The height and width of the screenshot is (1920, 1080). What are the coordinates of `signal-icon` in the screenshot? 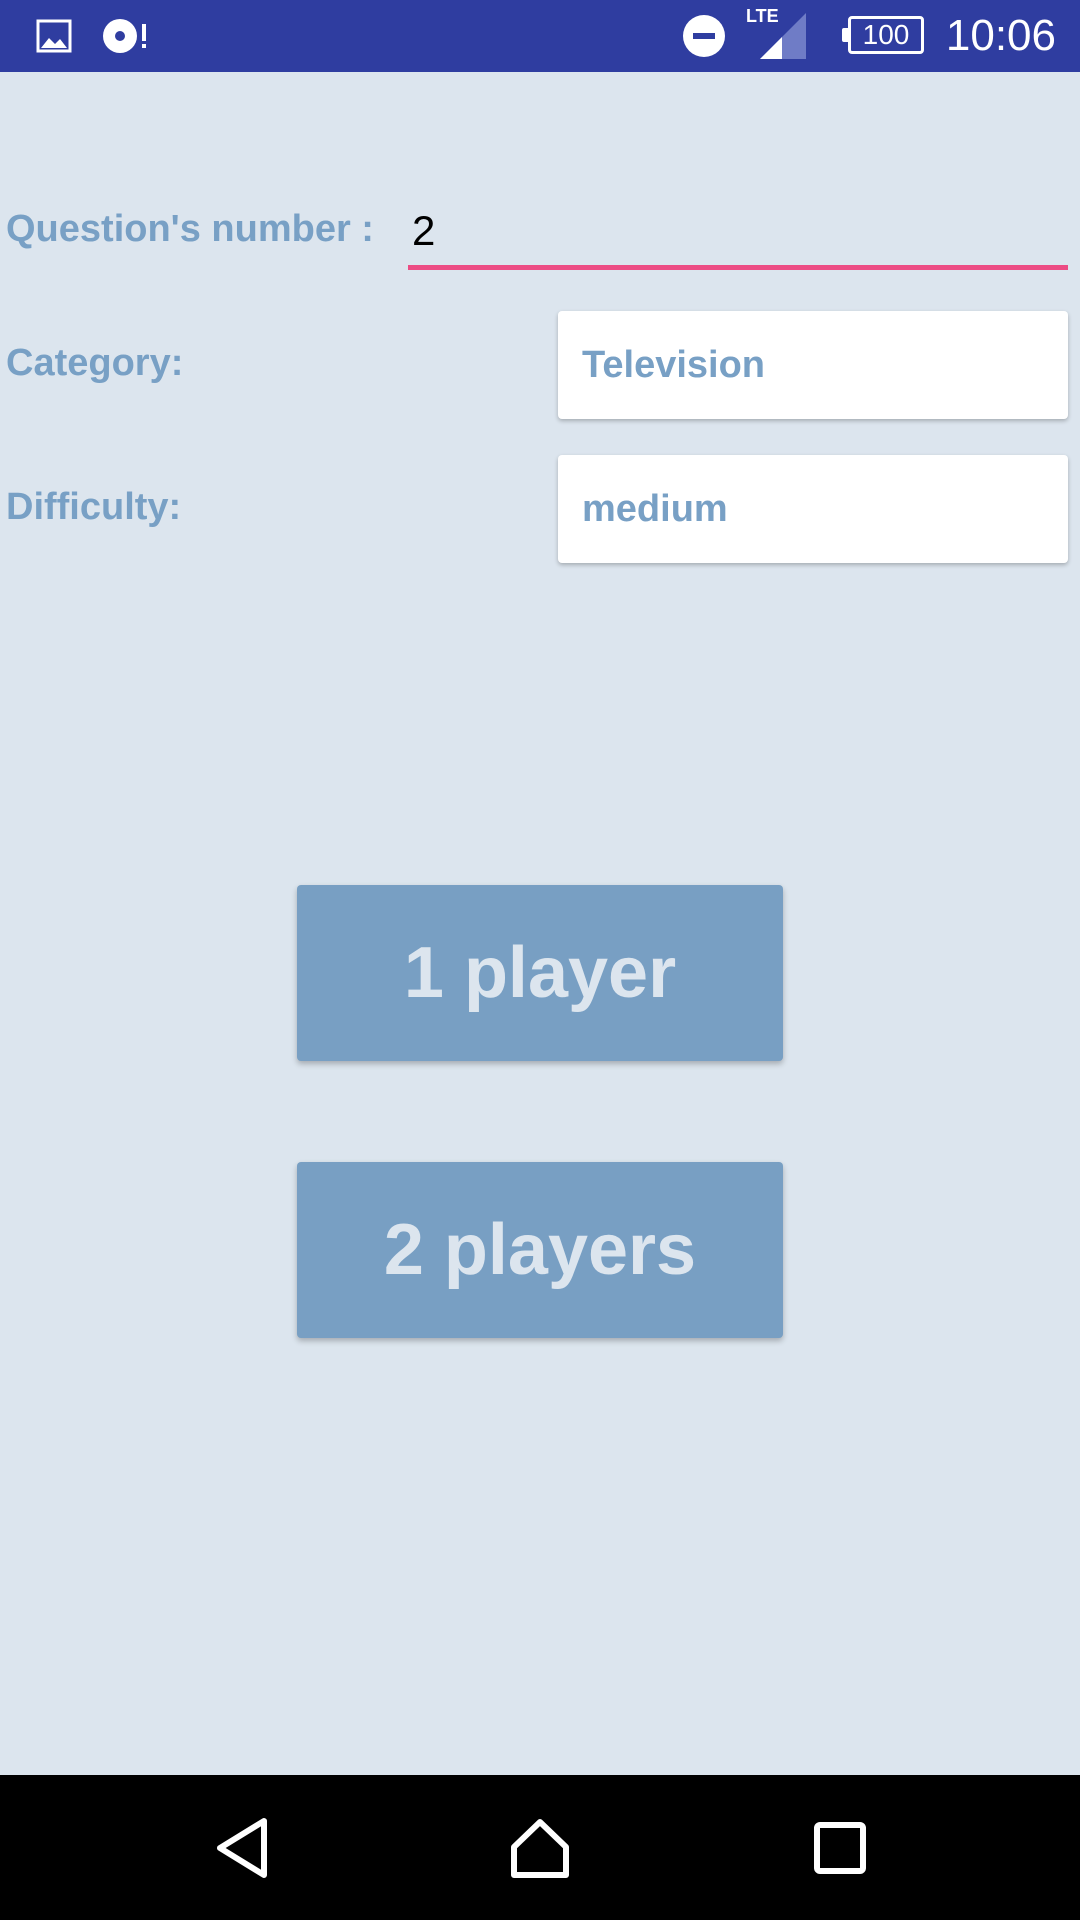 It's located at (783, 36).